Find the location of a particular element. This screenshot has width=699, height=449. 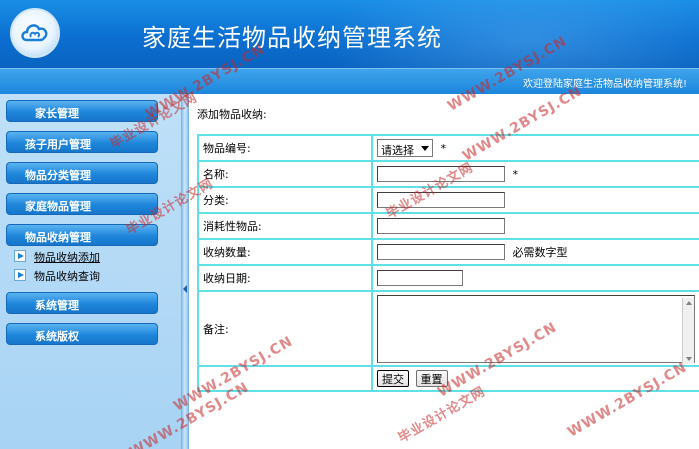

menu-storage-management: 物品收纳管理 is located at coordinates (82, 235).